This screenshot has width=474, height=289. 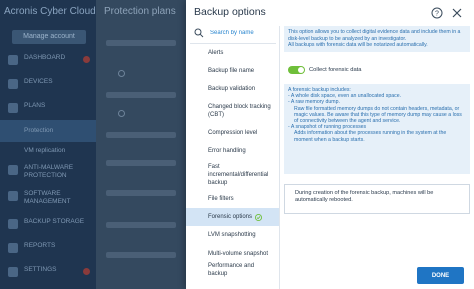 I want to click on nav-vm-replication: VM replication, so click(x=45, y=150).